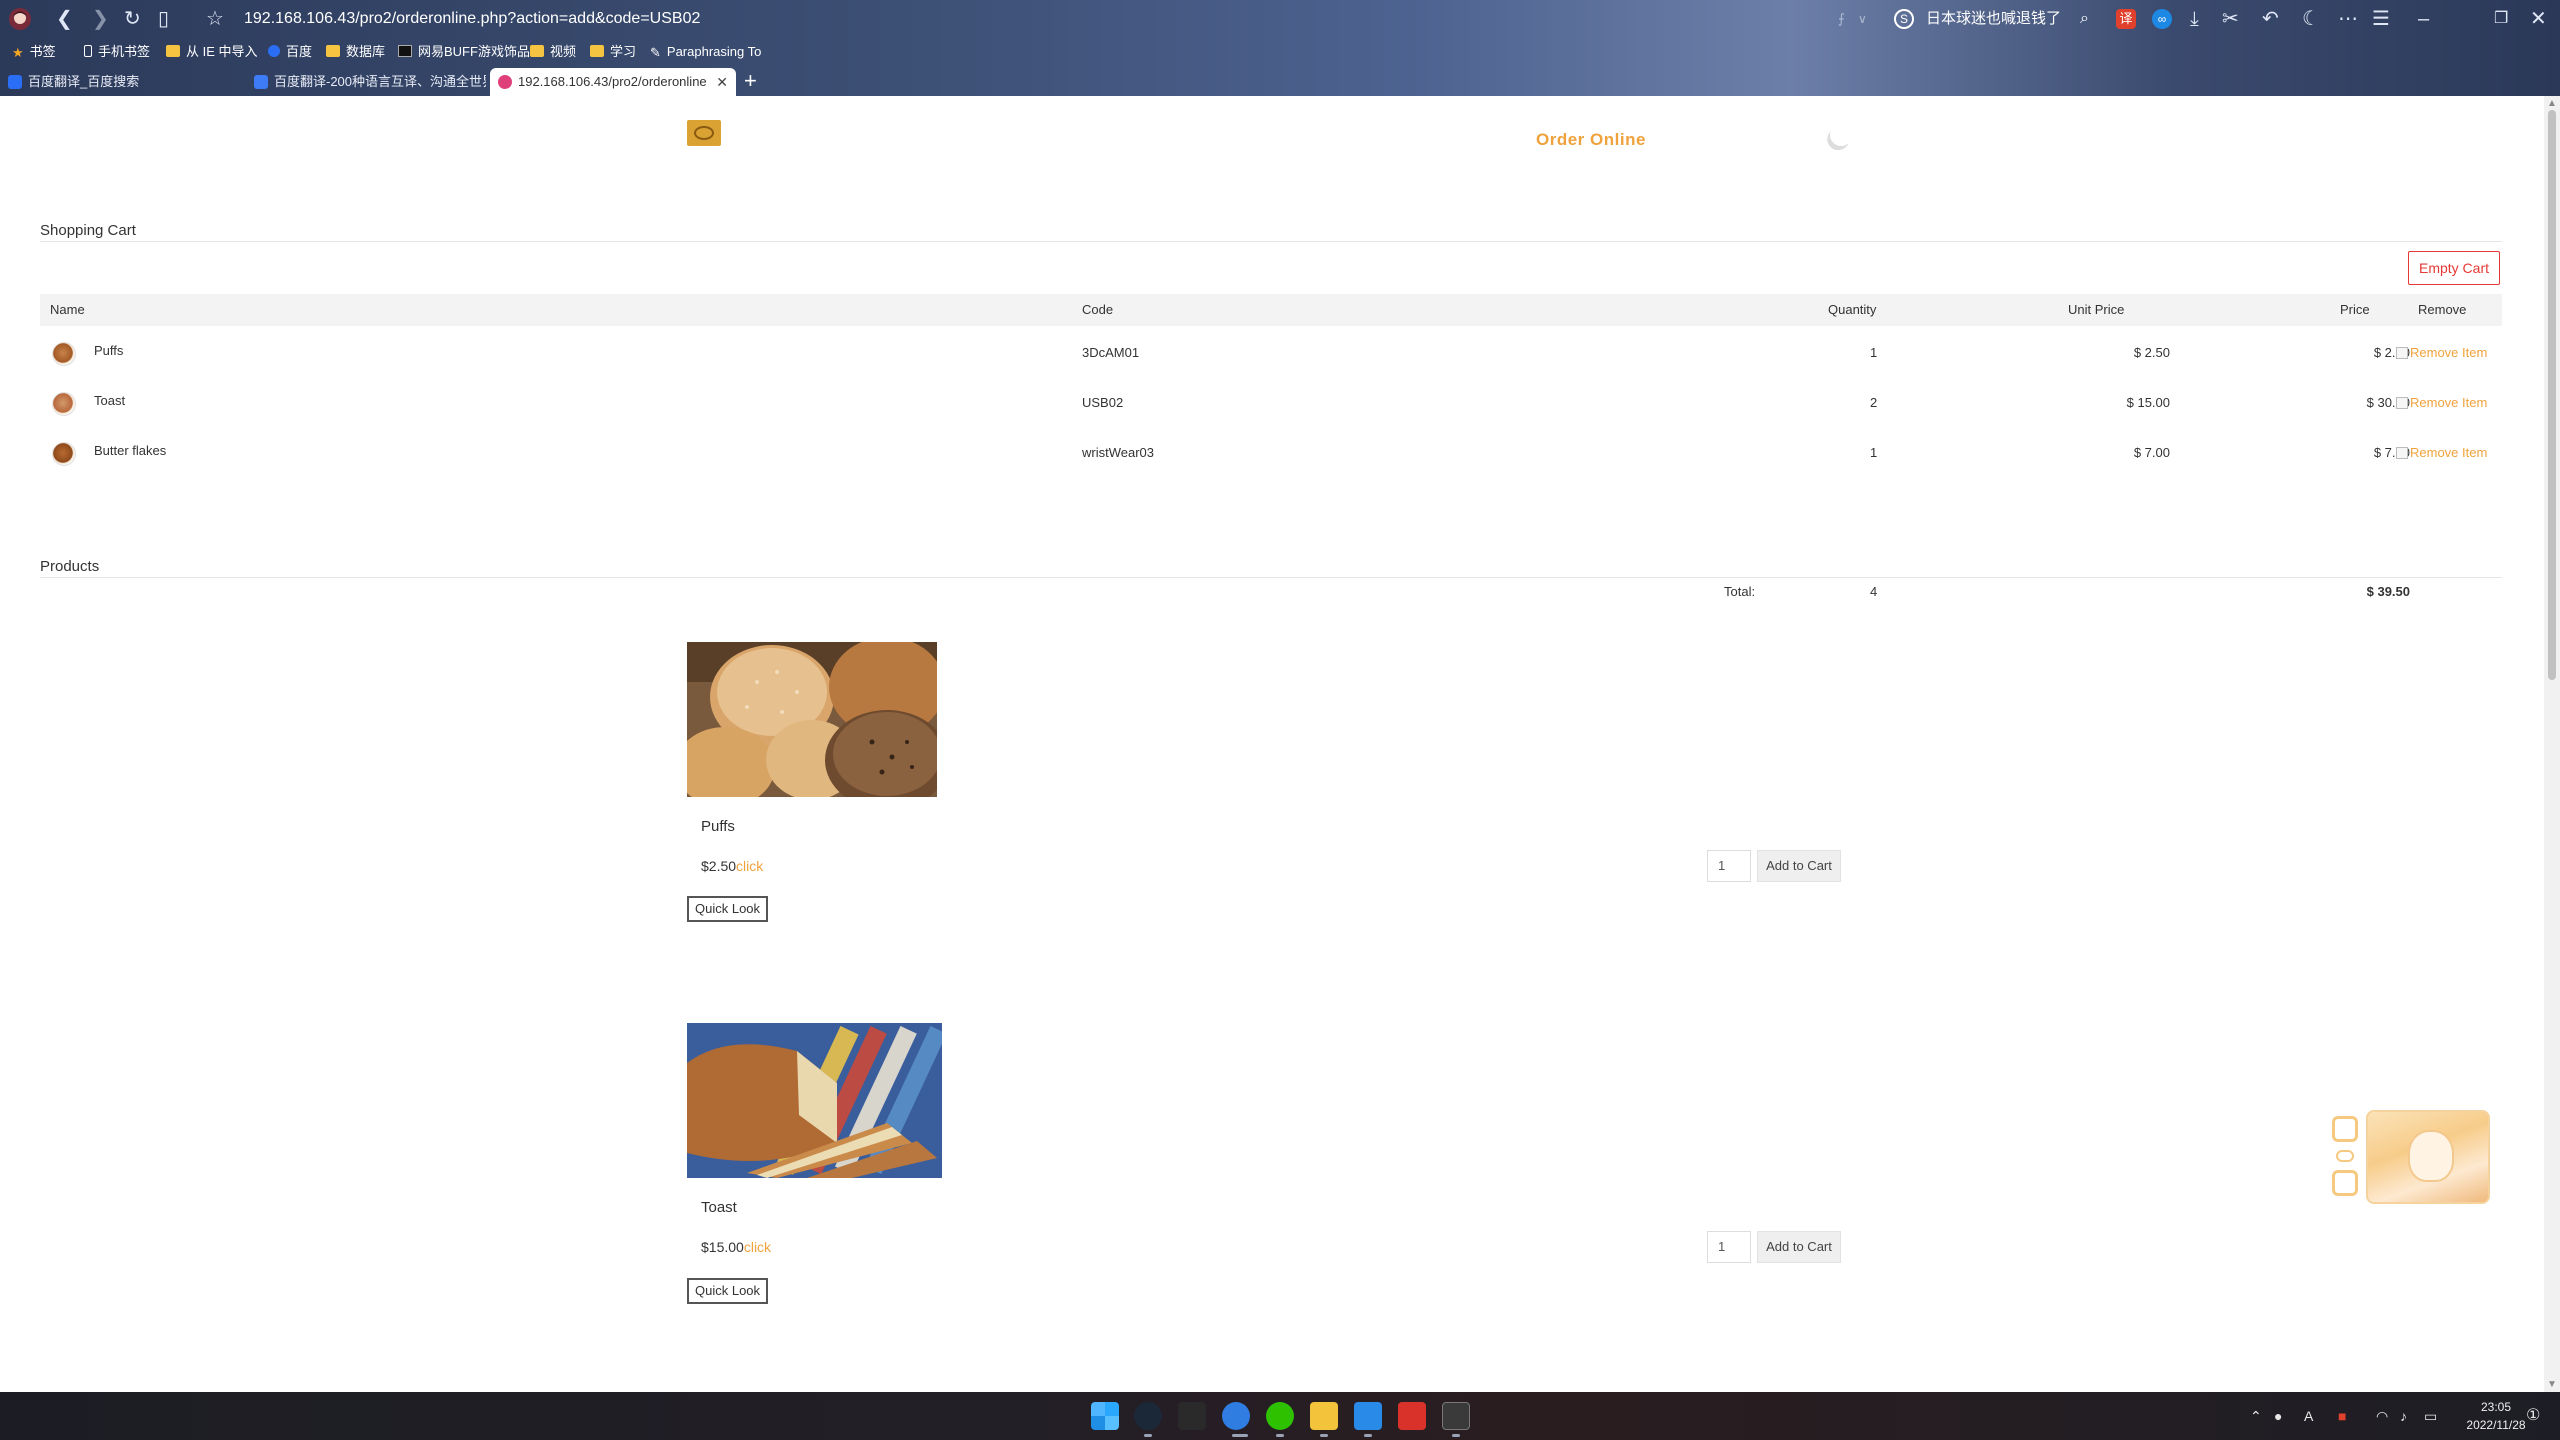 This screenshot has width=2560, height=1440. I want to click on product-name: Toast, so click(719, 1207).